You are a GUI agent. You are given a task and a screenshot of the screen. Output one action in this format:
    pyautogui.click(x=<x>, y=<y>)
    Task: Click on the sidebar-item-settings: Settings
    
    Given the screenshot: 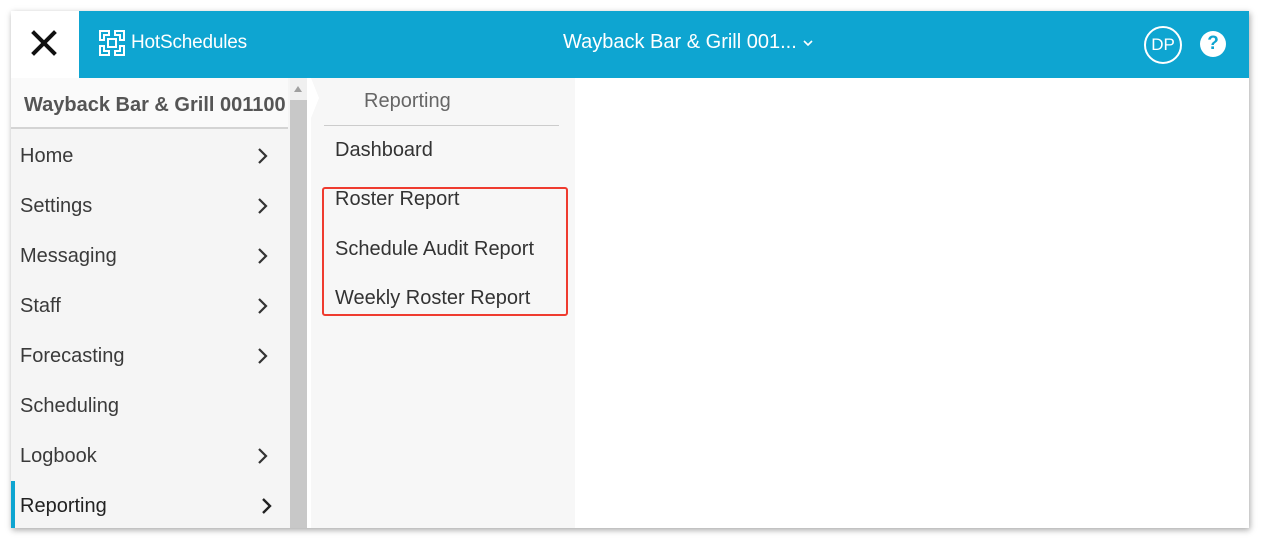 What is the action you would take?
    pyautogui.click(x=150, y=206)
    